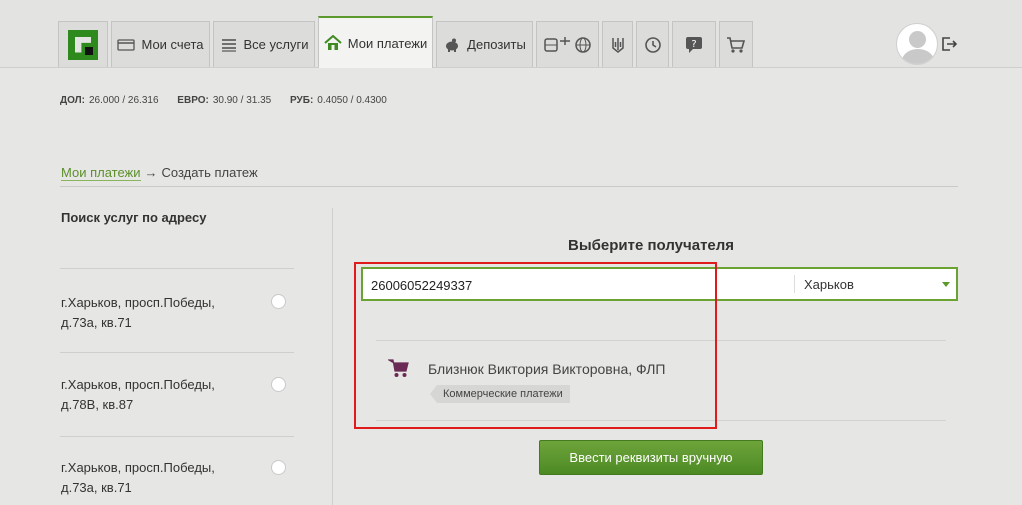 The image size is (1022, 505). What do you see at coordinates (138, 395) in the screenshot?
I see `address-item: г.Харьков, просп.Победы, д.78В, кв.87` at bounding box center [138, 395].